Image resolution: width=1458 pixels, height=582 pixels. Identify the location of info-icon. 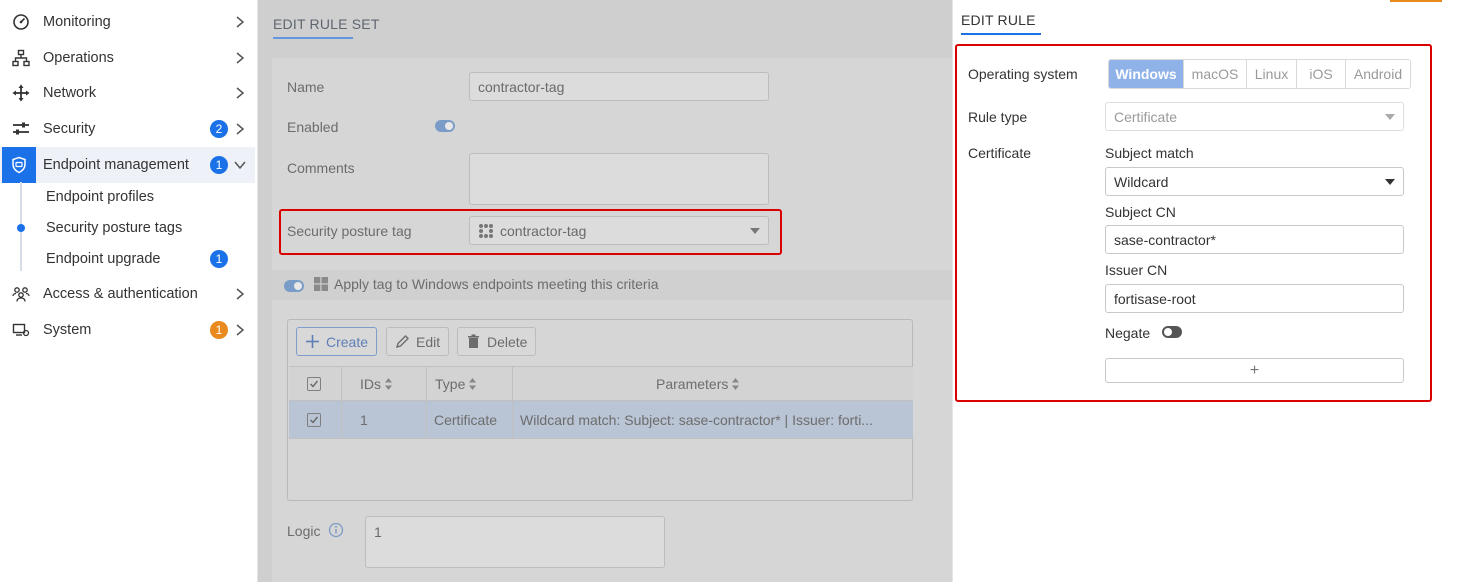
(336, 530).